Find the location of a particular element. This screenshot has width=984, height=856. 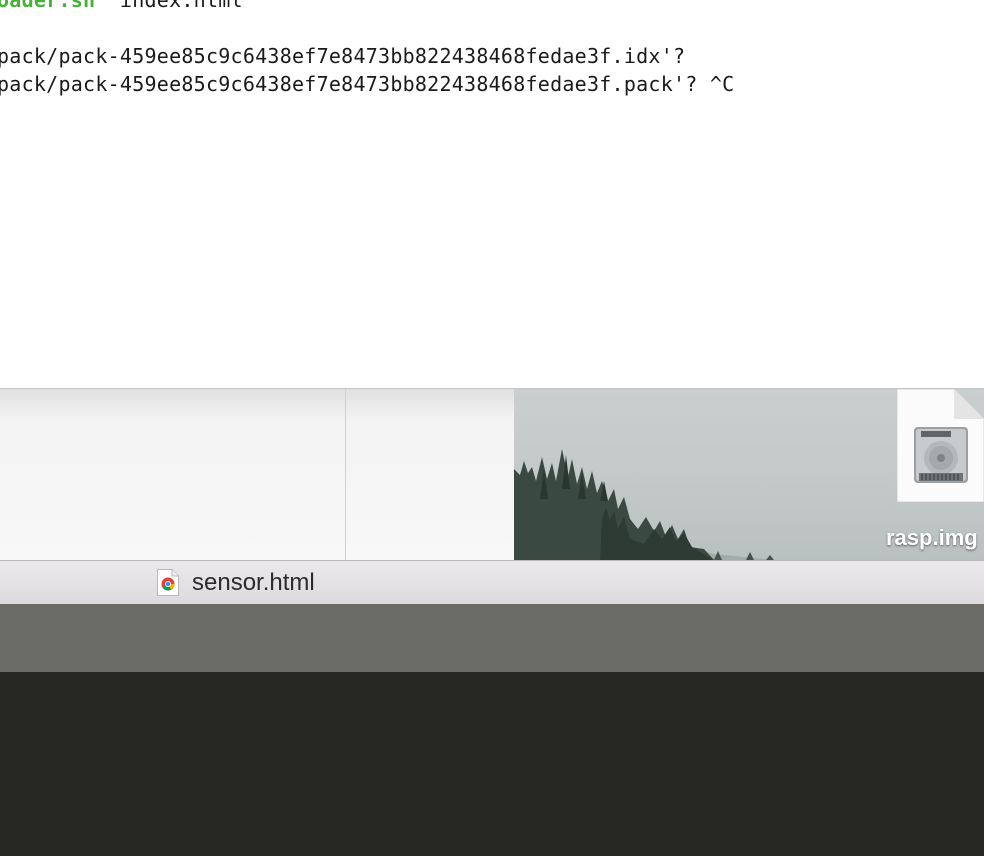

disk-image-label: rasp.img is located at coordinates (932, 538).